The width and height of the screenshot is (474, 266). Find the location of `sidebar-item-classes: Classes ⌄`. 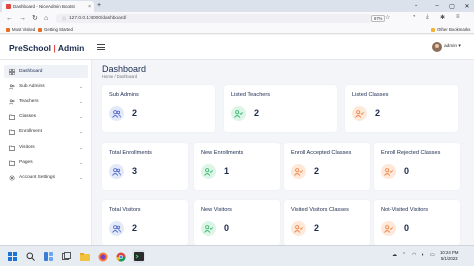

sidebar-item-classes: Classes ⌄ is located at coordinates (46, 116).